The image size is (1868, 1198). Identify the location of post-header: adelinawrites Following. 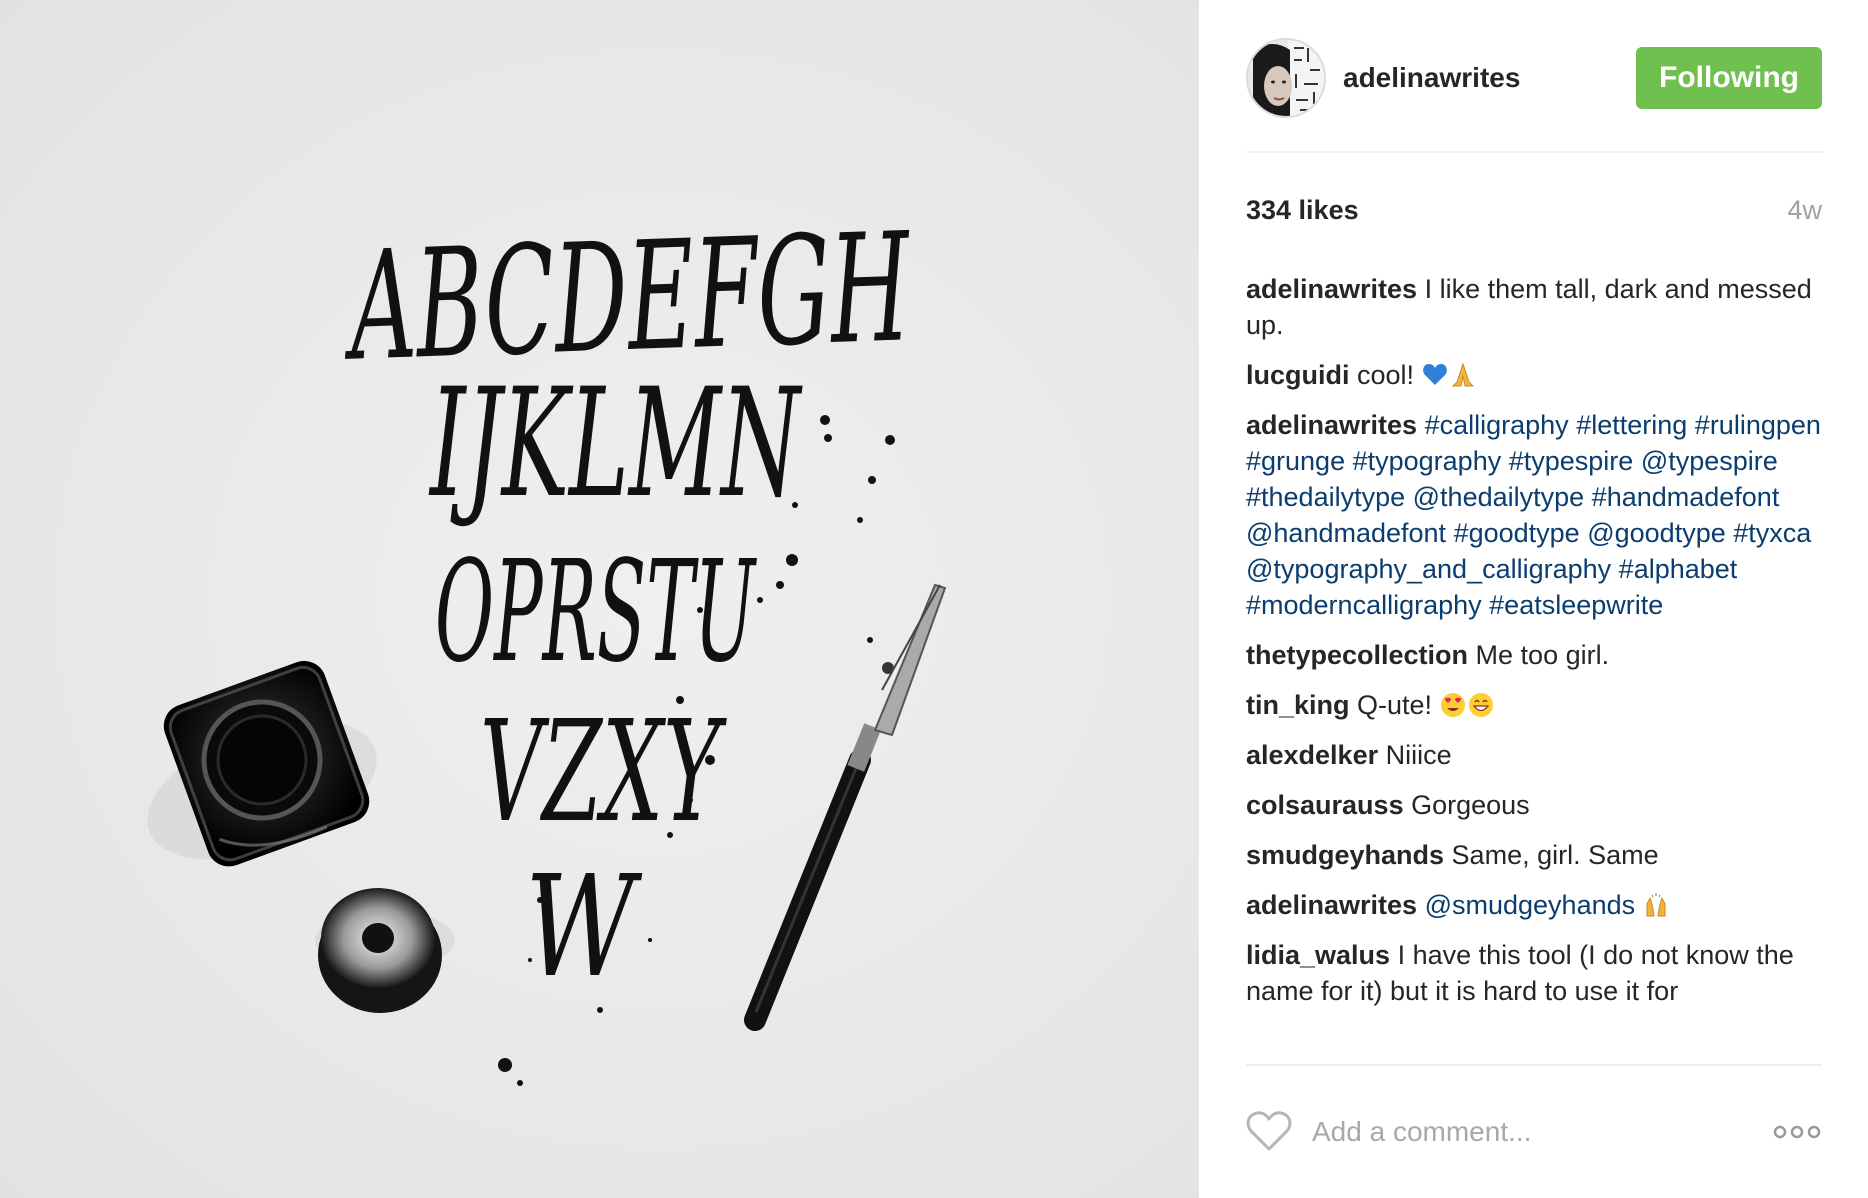
(1534, 94).